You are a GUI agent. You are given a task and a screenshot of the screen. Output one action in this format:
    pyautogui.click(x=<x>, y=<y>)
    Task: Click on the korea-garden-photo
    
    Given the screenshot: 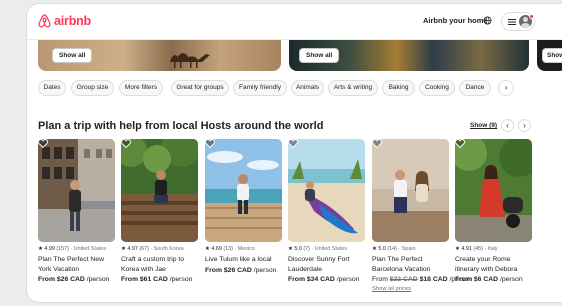 What is the action you would take?
    pyautogui.click(x=159, y=190)
    